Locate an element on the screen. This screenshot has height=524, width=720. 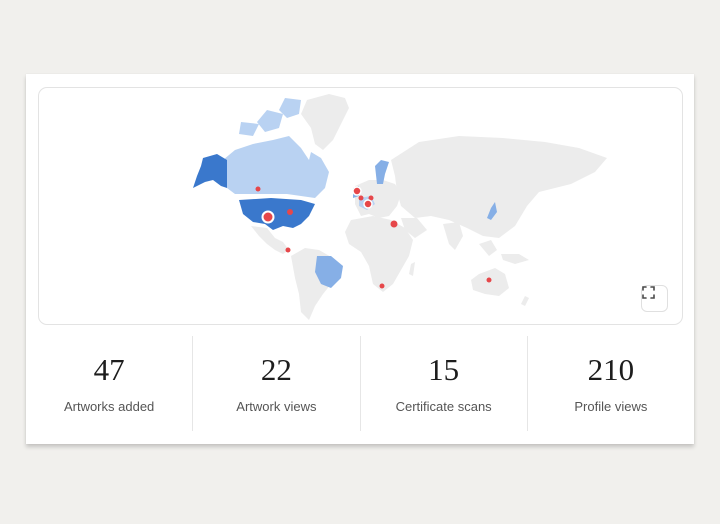
stat-label: Profile views is located at coordinates (611, 406).